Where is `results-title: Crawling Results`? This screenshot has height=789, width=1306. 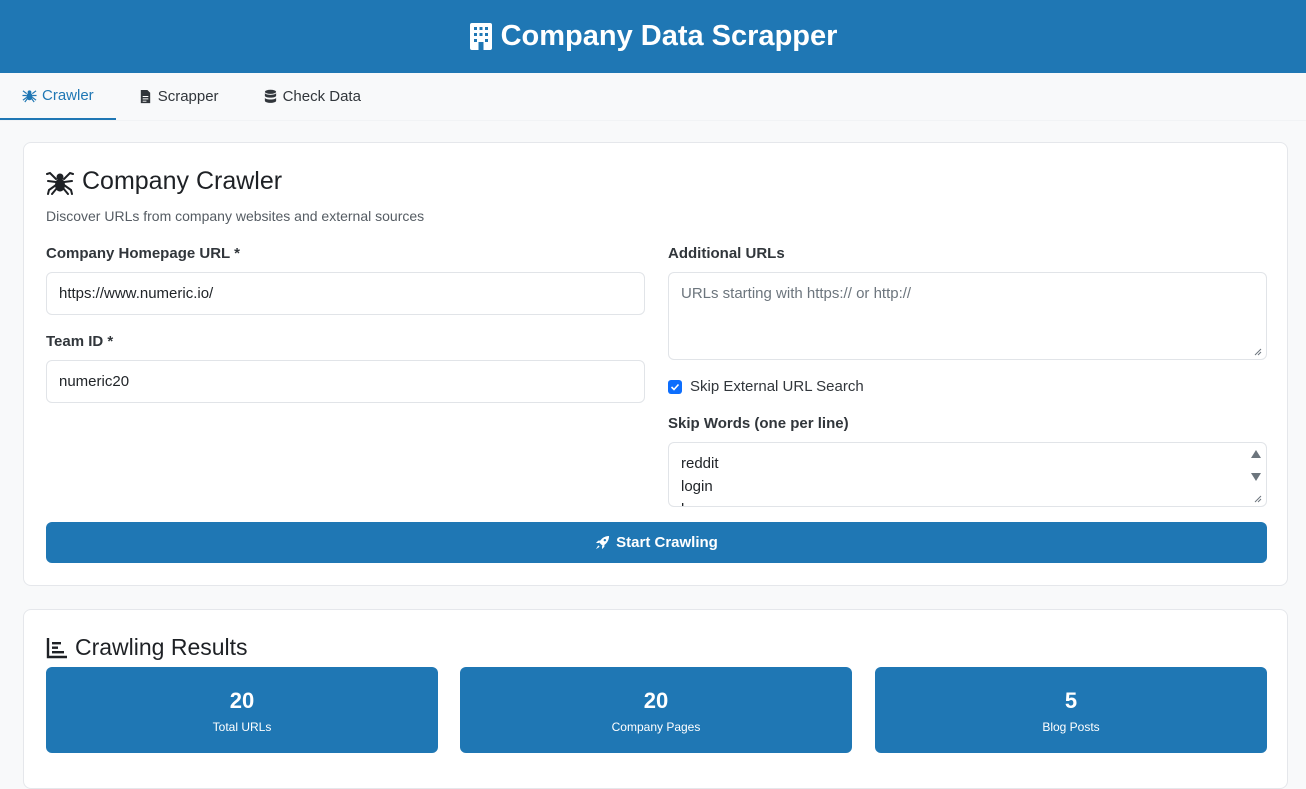 results-title: Crawling Results is located at coordinates (147, 647).